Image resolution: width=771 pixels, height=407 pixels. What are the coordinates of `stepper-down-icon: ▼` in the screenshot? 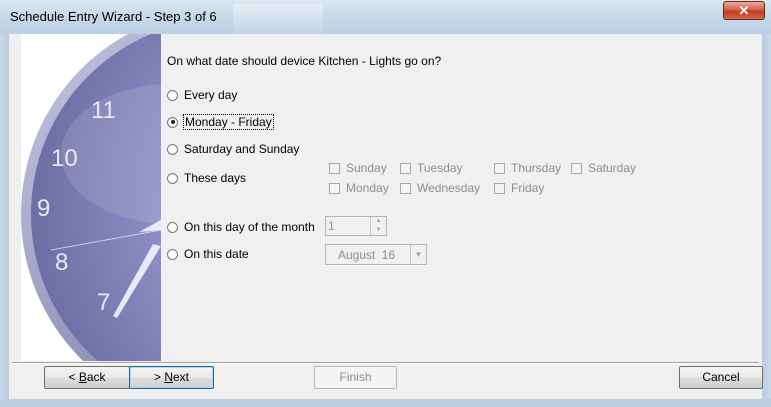 It's located at (378, 230).